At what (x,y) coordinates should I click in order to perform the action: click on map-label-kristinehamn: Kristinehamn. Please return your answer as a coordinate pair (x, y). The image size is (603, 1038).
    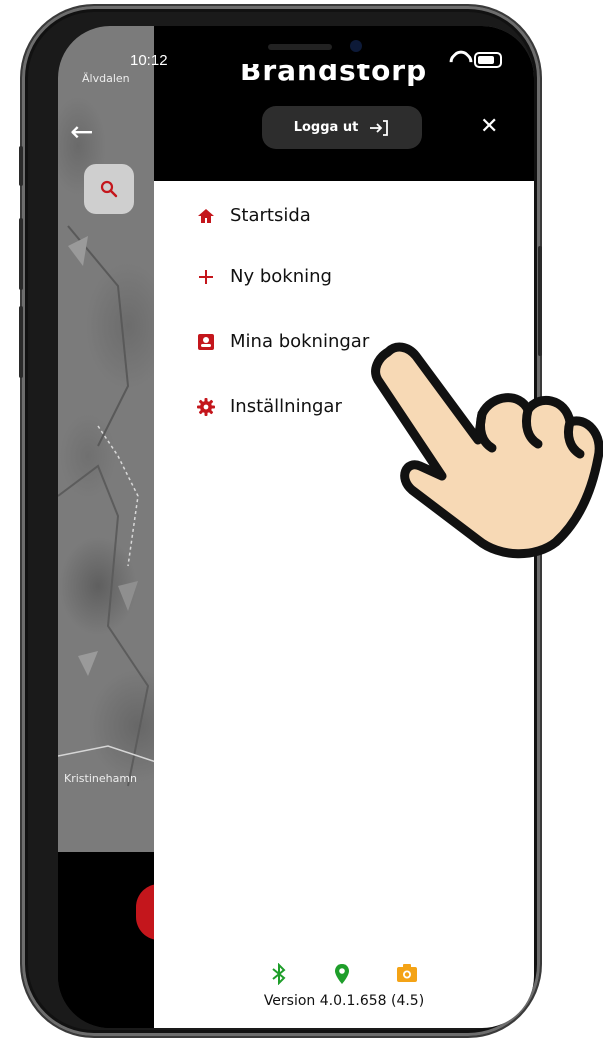
    Looking at the image, I should click on (101, 778).